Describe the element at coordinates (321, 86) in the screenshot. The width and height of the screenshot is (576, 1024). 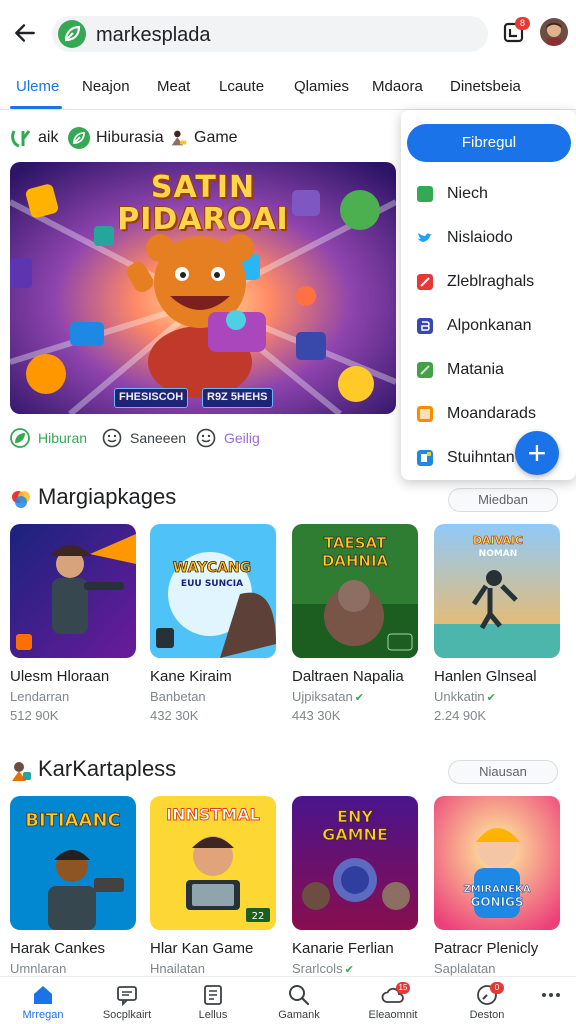
I see `tab-qlamies: Qlamies` at that location.